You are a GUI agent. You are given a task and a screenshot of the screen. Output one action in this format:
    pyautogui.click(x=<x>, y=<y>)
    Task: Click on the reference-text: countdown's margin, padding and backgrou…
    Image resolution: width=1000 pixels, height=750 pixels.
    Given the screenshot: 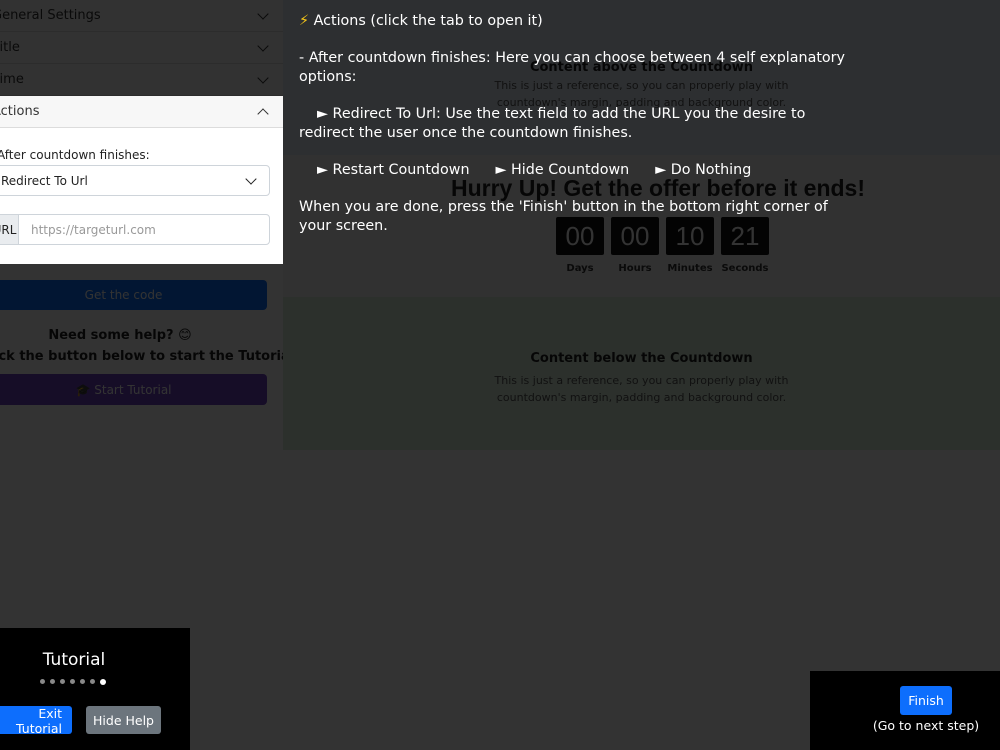 What is the action you would take?
    pyautogui.click(x=641, y=397)
    